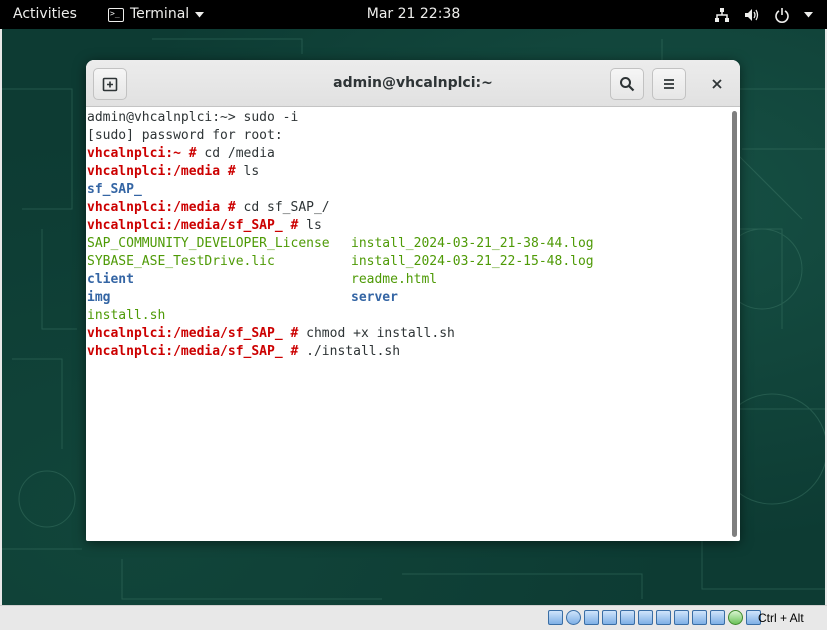  What do you see at coordinates (407, 208) in the screenshot?
I see `terminal-line: vhcalnplci:/media # cd sf_SAP_/` at bounding box center [407, 208].